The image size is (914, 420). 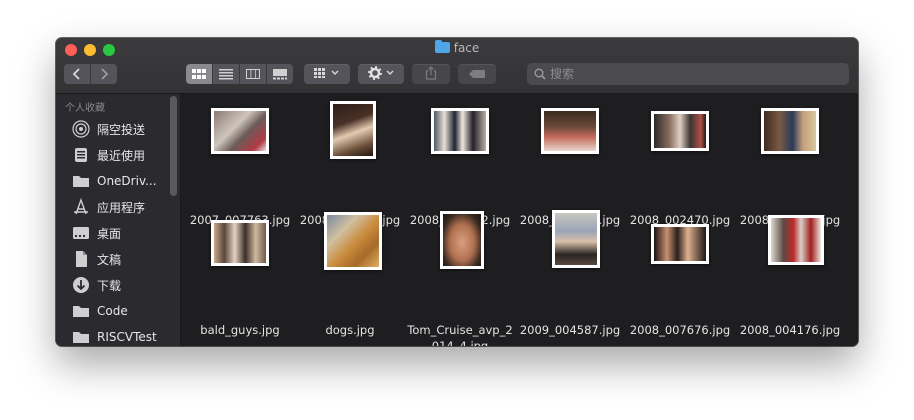 I want to click on view-mode-selector, so click(x=239, y=74).